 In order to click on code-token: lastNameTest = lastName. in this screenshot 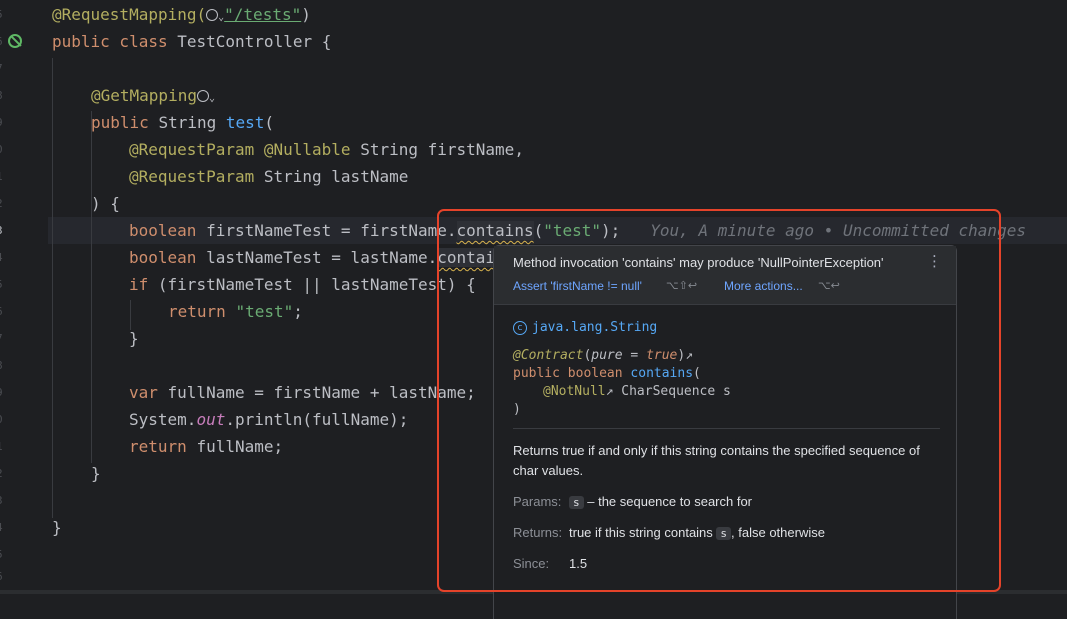, I will do `click(322, 257)`.